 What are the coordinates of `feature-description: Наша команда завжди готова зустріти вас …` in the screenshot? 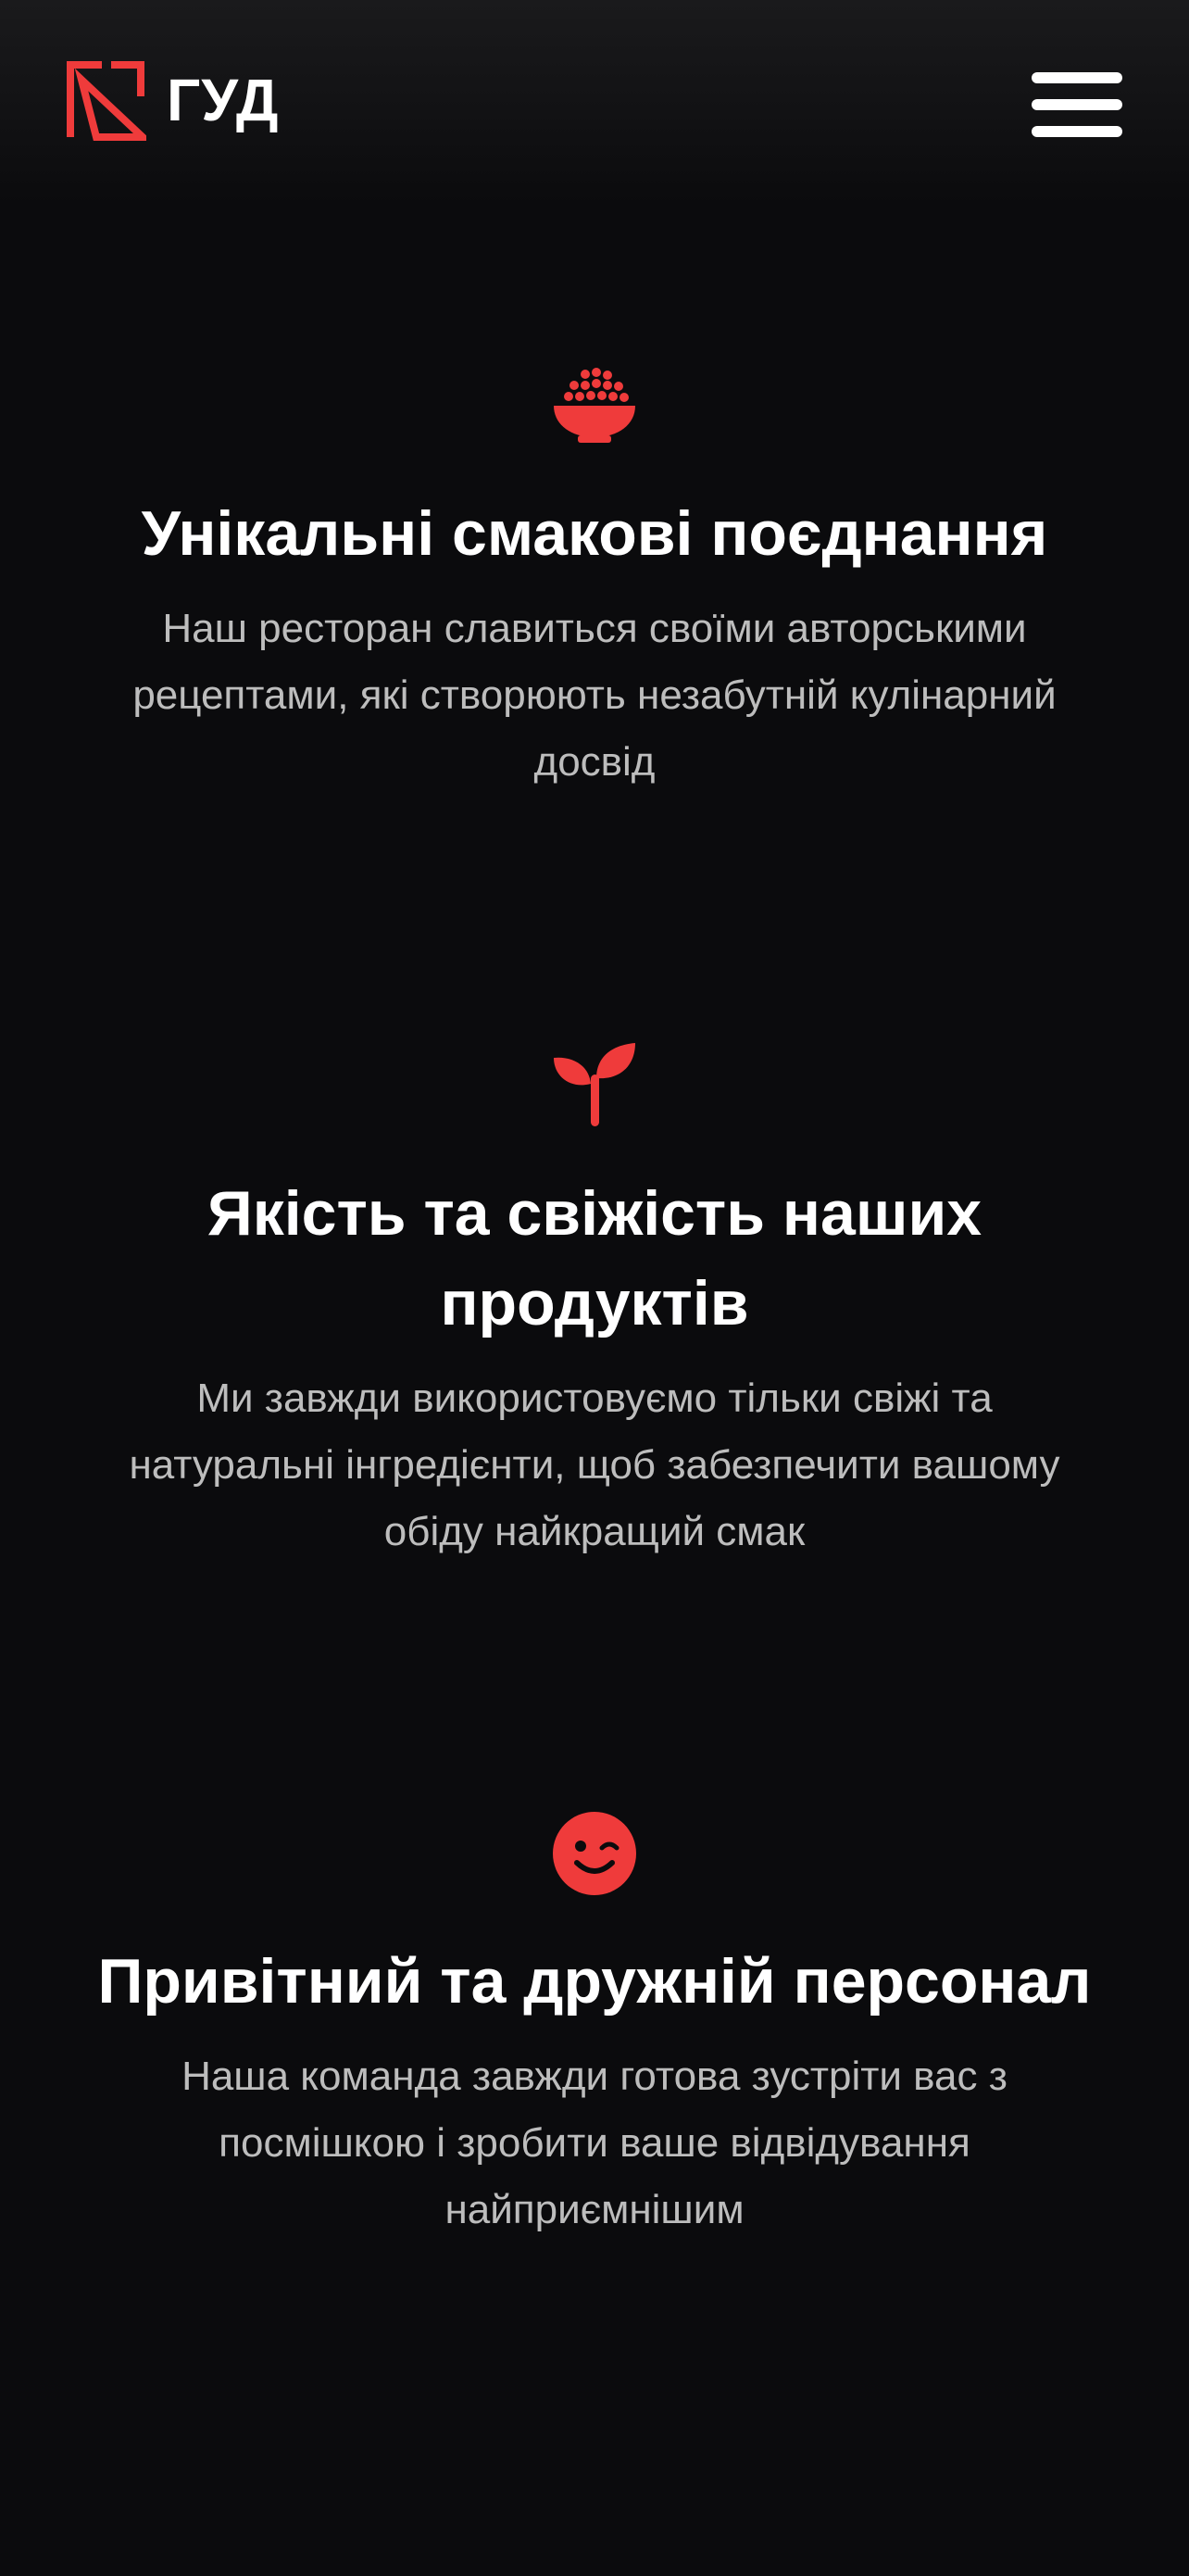 It's located at (594, 2143).